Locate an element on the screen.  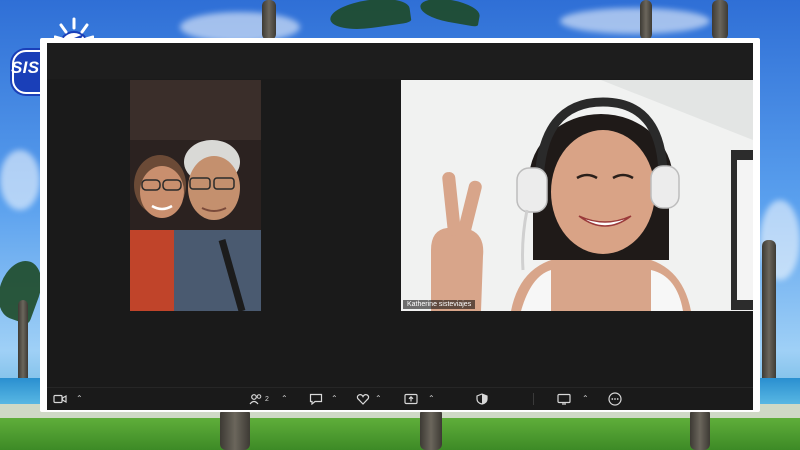
chat-icon is located at coordinates (316, 399).